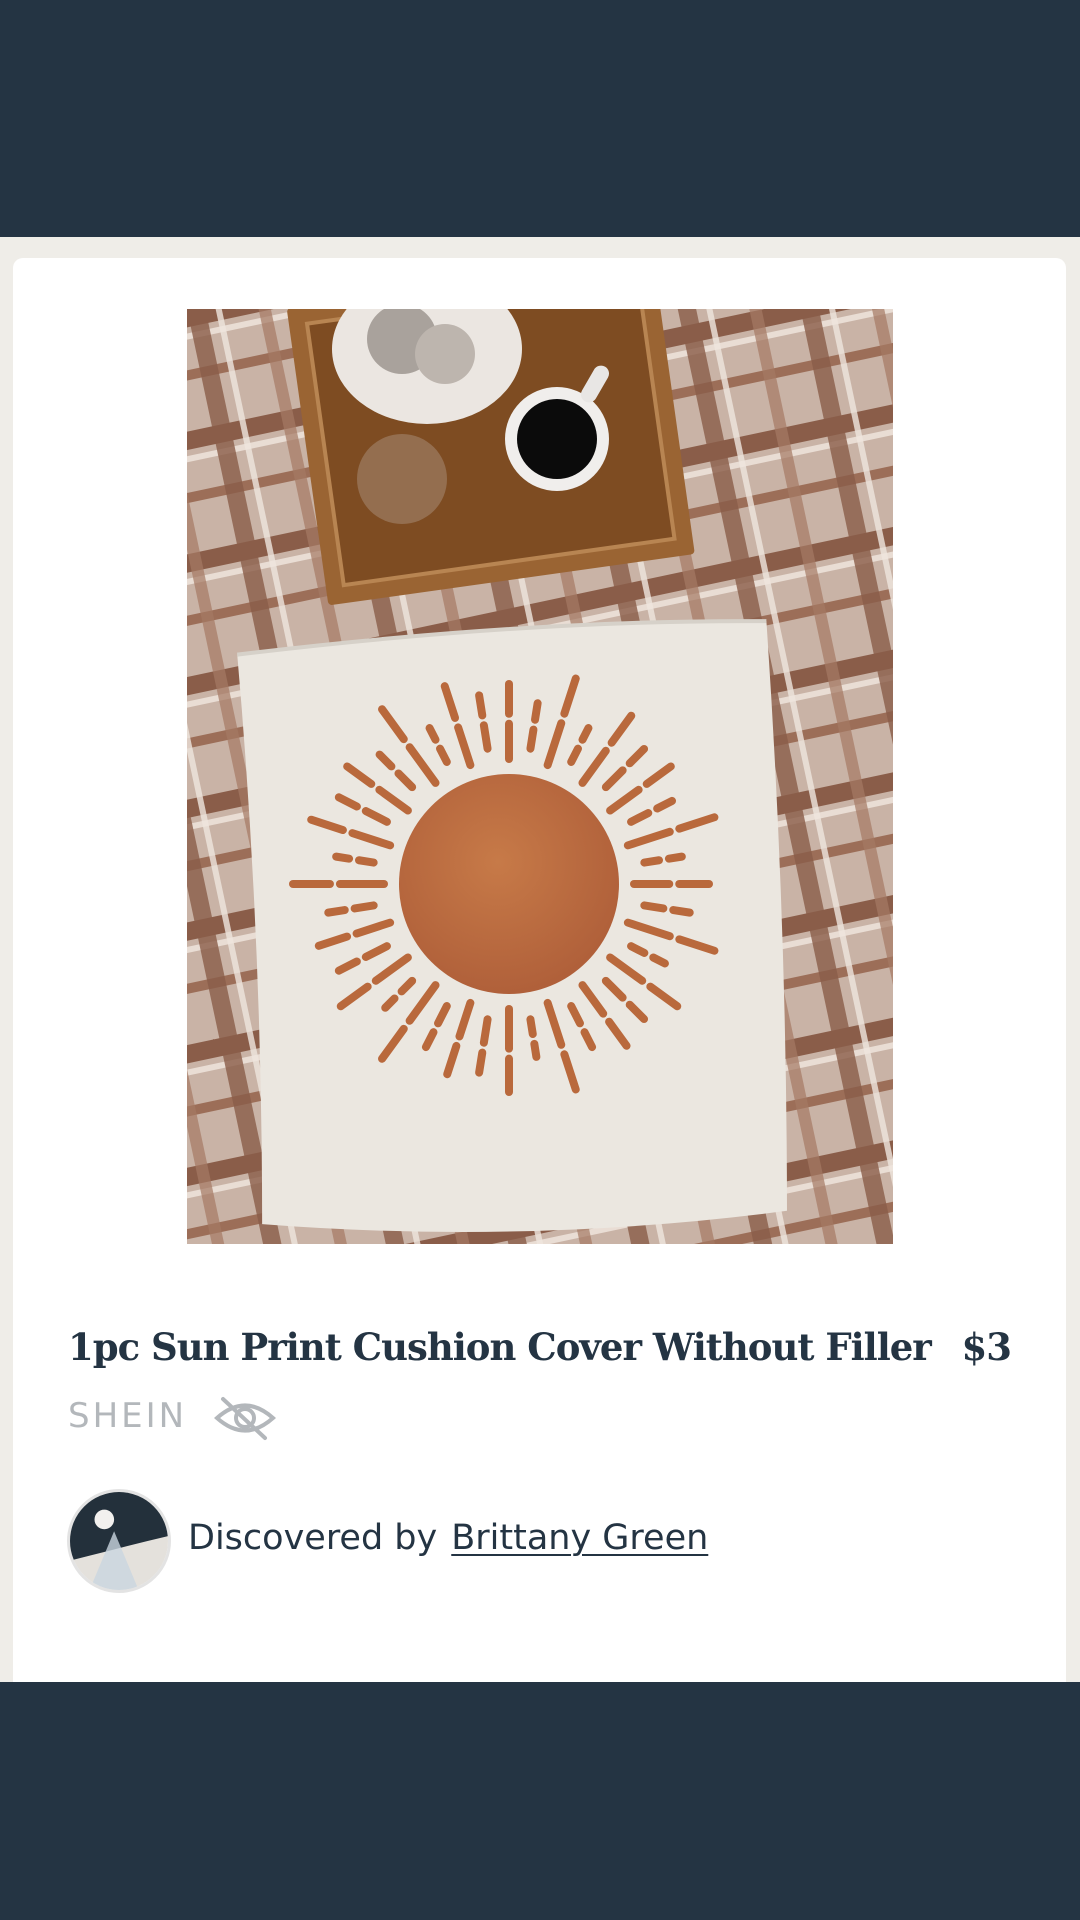  Describe the element at coordinates (245, 1418) in the screenshot. I see `eye-slash-icon` at that location.